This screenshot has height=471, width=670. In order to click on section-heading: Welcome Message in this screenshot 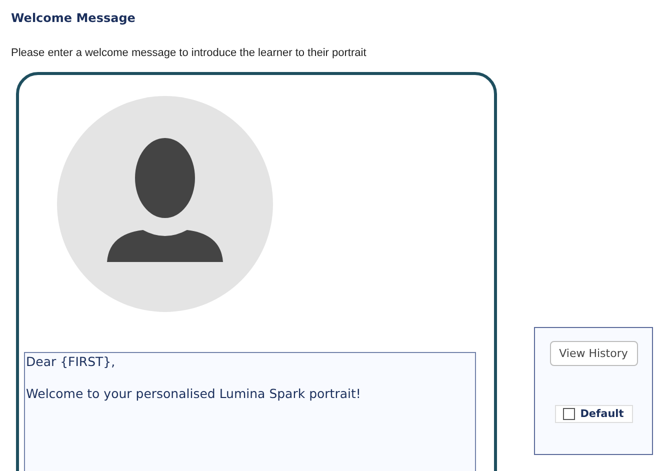, I will do `click(73, 18)`.